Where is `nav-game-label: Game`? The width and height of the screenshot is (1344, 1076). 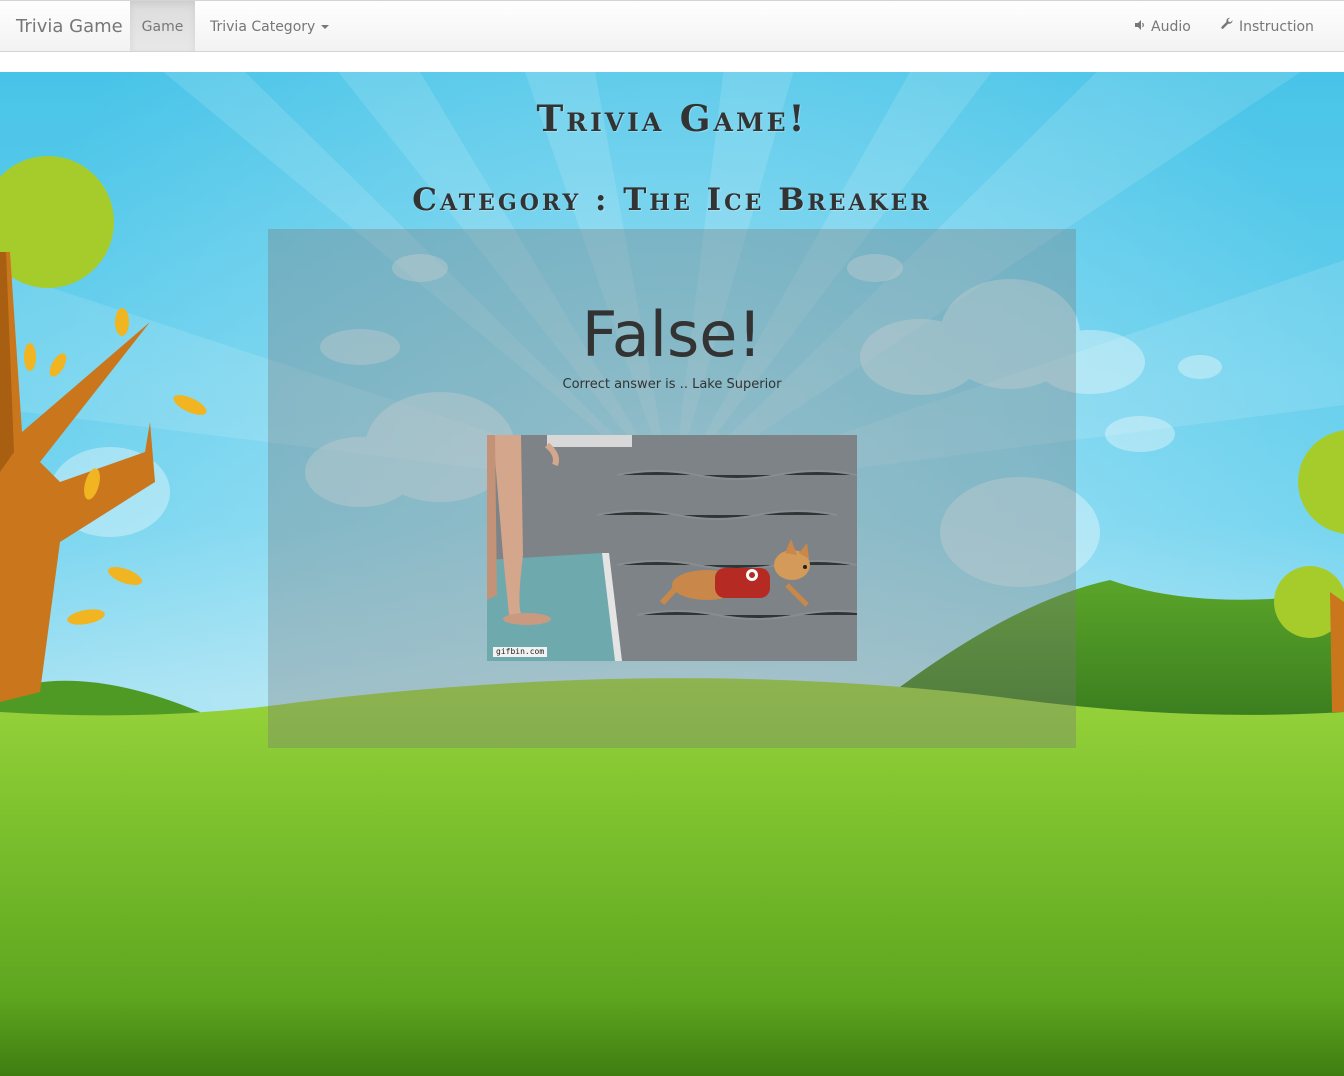 nav-game-label: Game is located at coordinates (162, 27).